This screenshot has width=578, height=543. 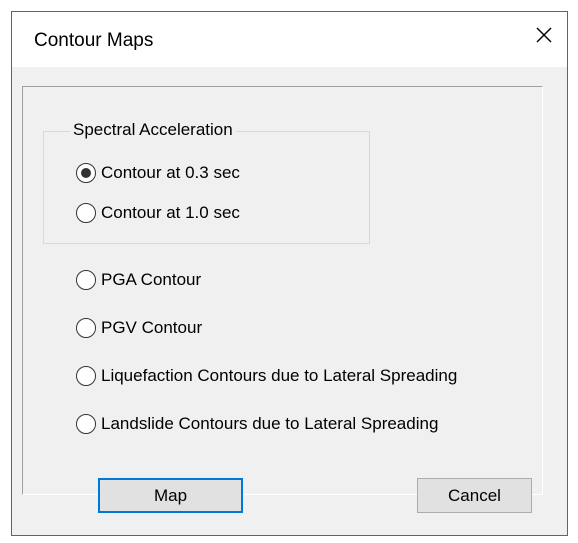 What do you see at coordinates (170, 172) in the screenshot?
I see `radio-label: Contour at 0.3 sec` at bounding box center [170, 172].